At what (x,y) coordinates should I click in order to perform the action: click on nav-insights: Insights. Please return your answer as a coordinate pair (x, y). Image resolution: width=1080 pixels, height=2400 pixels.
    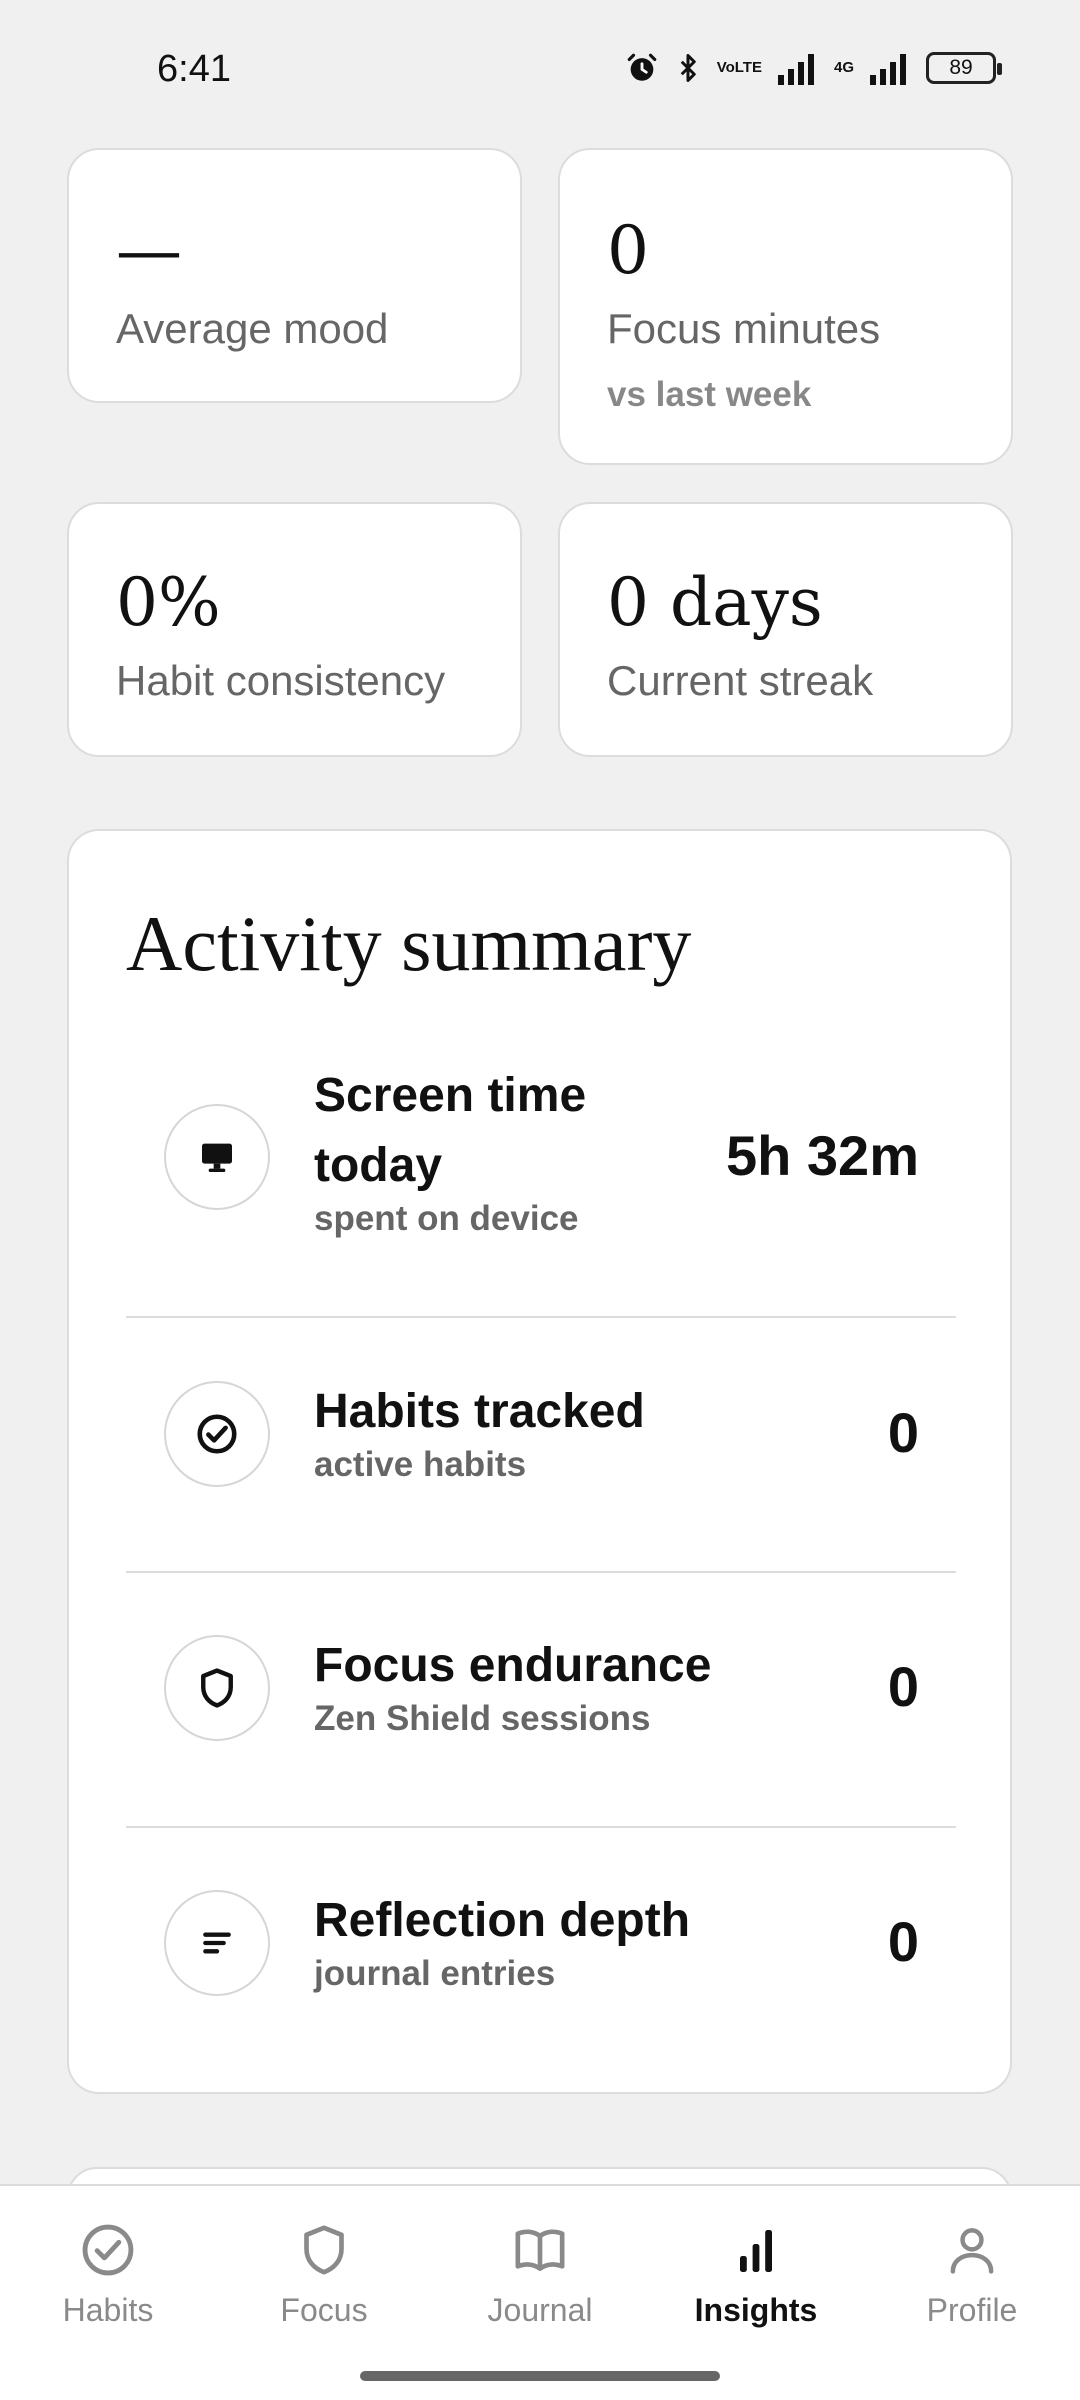
    Looking at the image, I should click on (756, 2286).